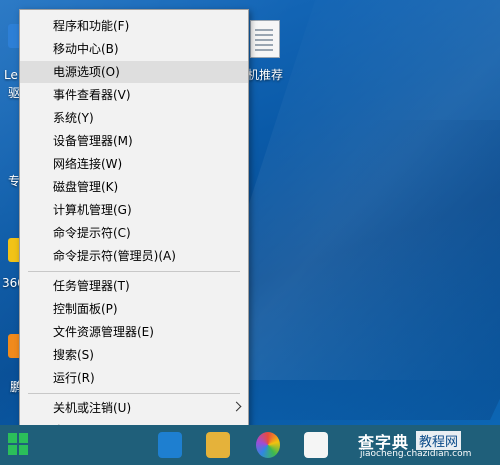 This screenshot has height=465, width=500. Describe the element at coordinates (134, 210) in the screenshot. I see `menu-item-computer-management: 计算机管理(G)` at that location.